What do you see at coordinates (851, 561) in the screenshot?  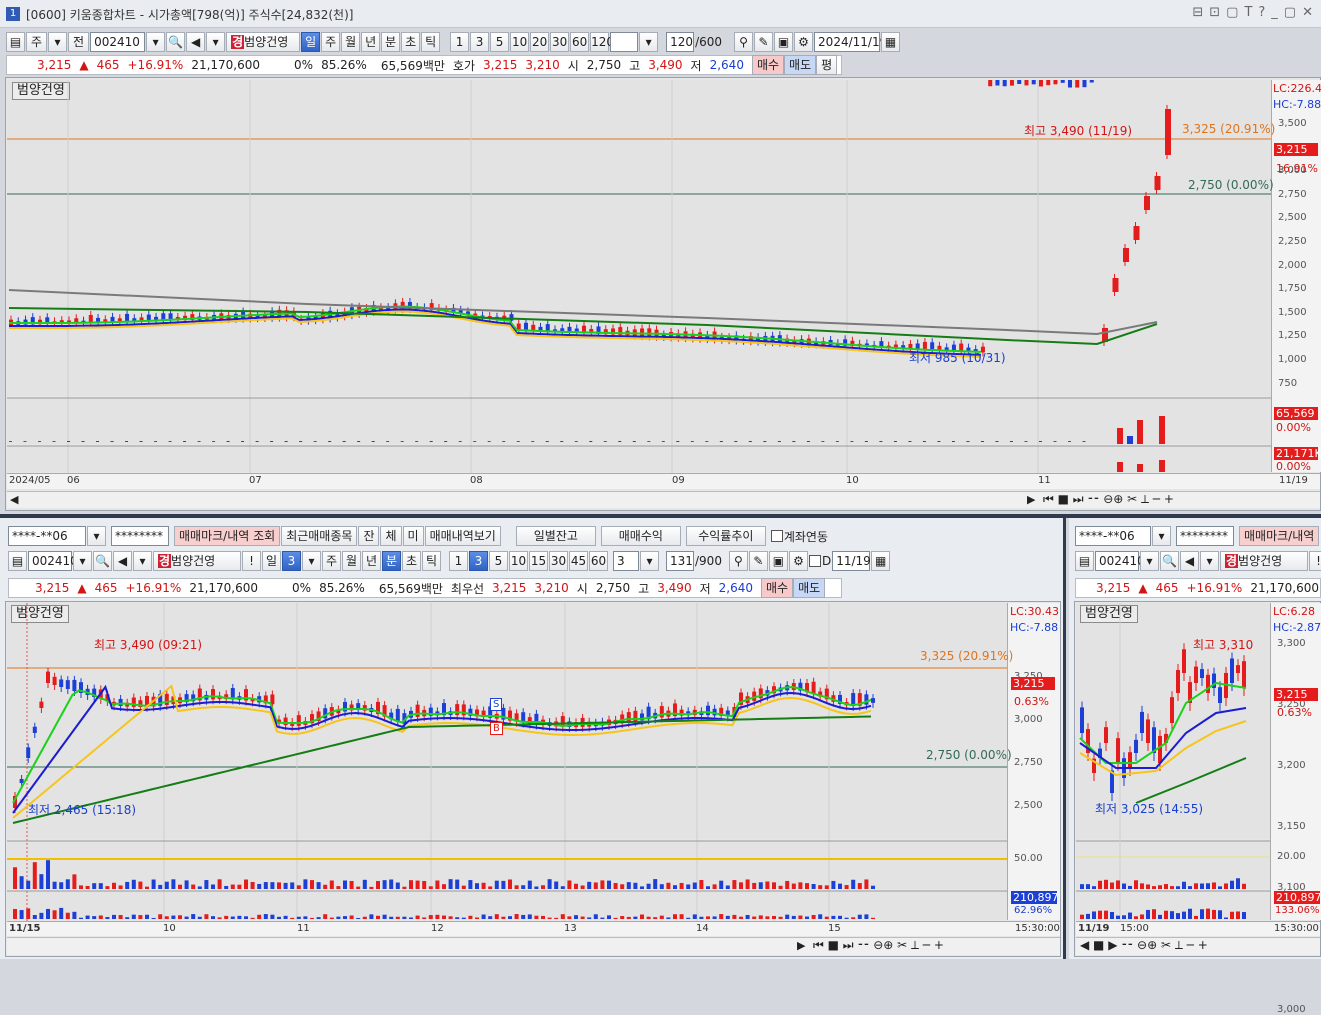 I see `date-input: 11/19` at bounding box center [851, 561].